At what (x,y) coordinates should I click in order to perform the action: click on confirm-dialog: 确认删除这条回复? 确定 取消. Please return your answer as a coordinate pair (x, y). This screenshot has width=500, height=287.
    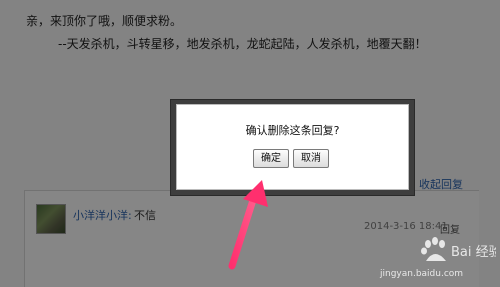
    Looking at the image, I should click on (292, 147).